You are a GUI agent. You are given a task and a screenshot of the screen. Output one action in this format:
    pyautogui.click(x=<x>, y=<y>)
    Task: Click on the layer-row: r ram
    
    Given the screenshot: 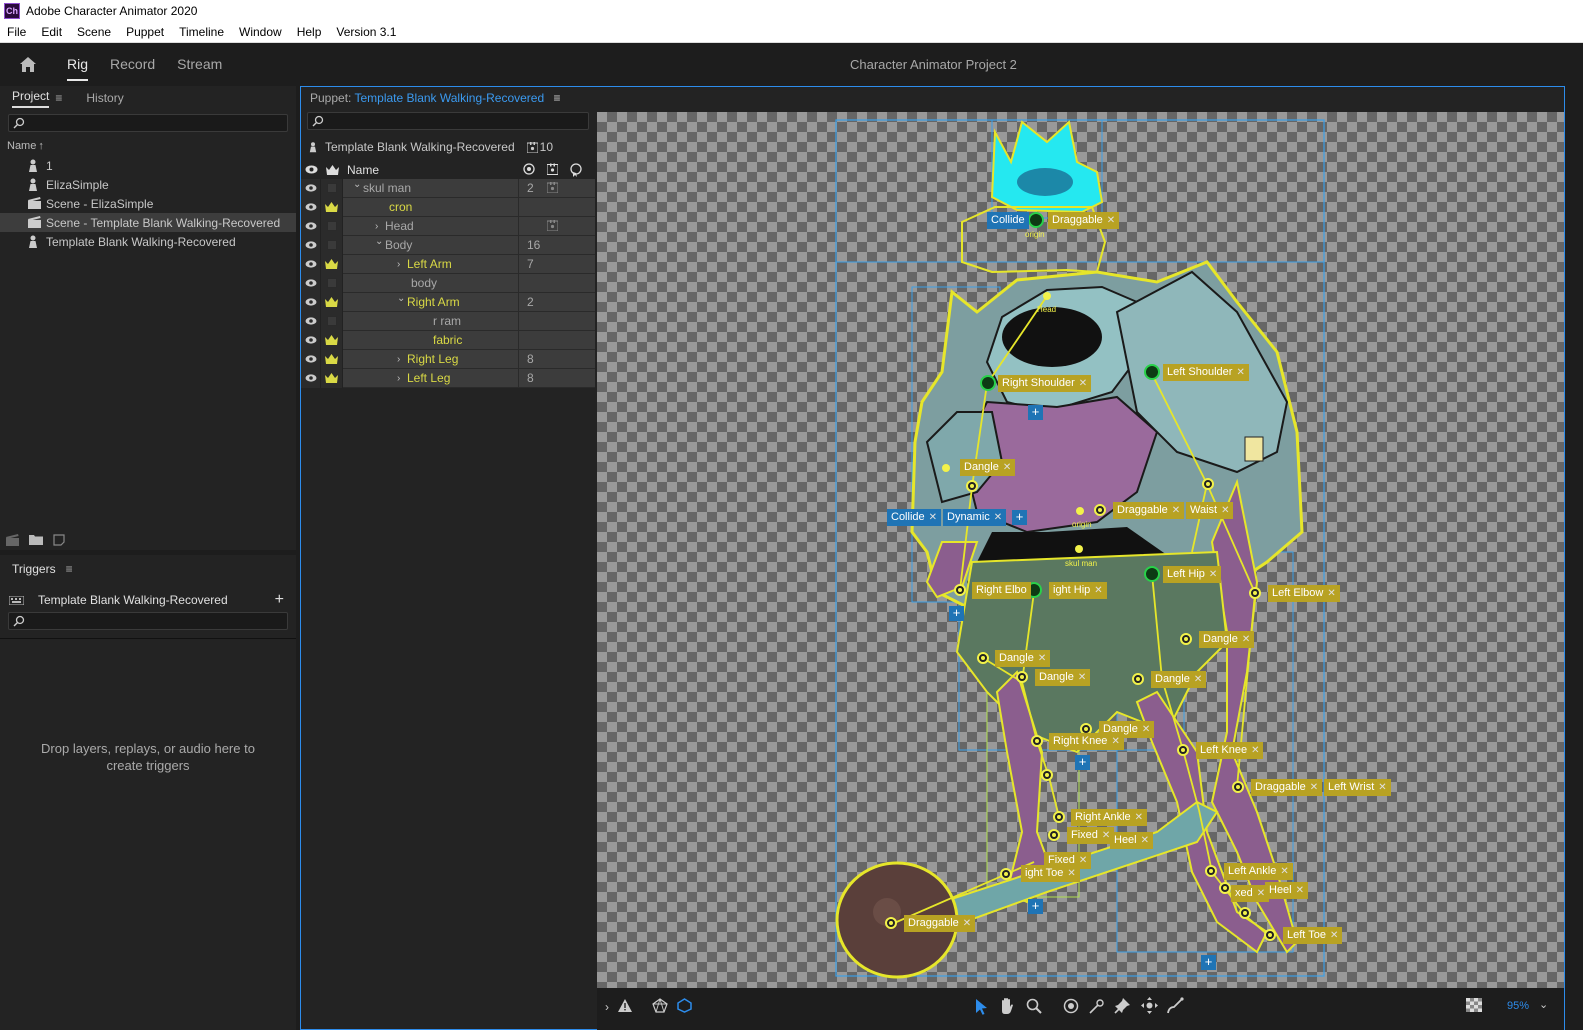 What is the action you would take?
    pyautogui.click(x=448, y=321)
    